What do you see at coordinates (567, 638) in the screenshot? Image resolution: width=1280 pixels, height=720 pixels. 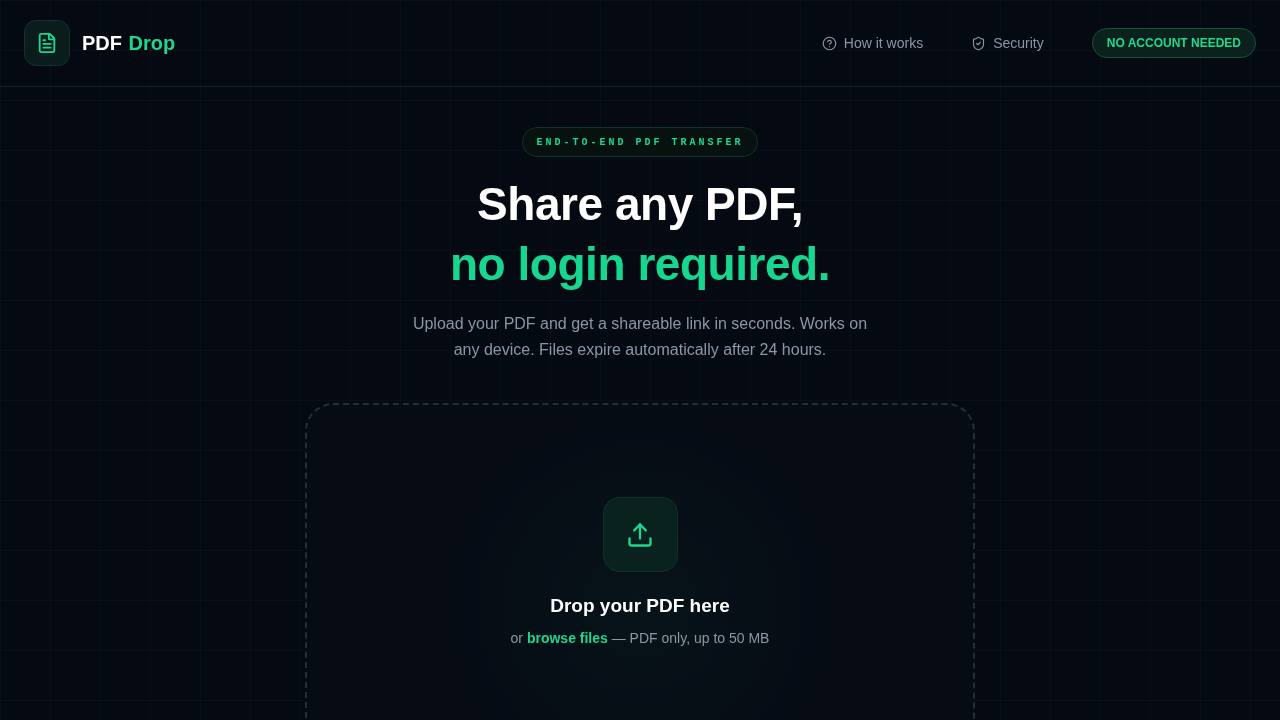 I see `browse-files-link: browse files` at bounding box center [567, 638].